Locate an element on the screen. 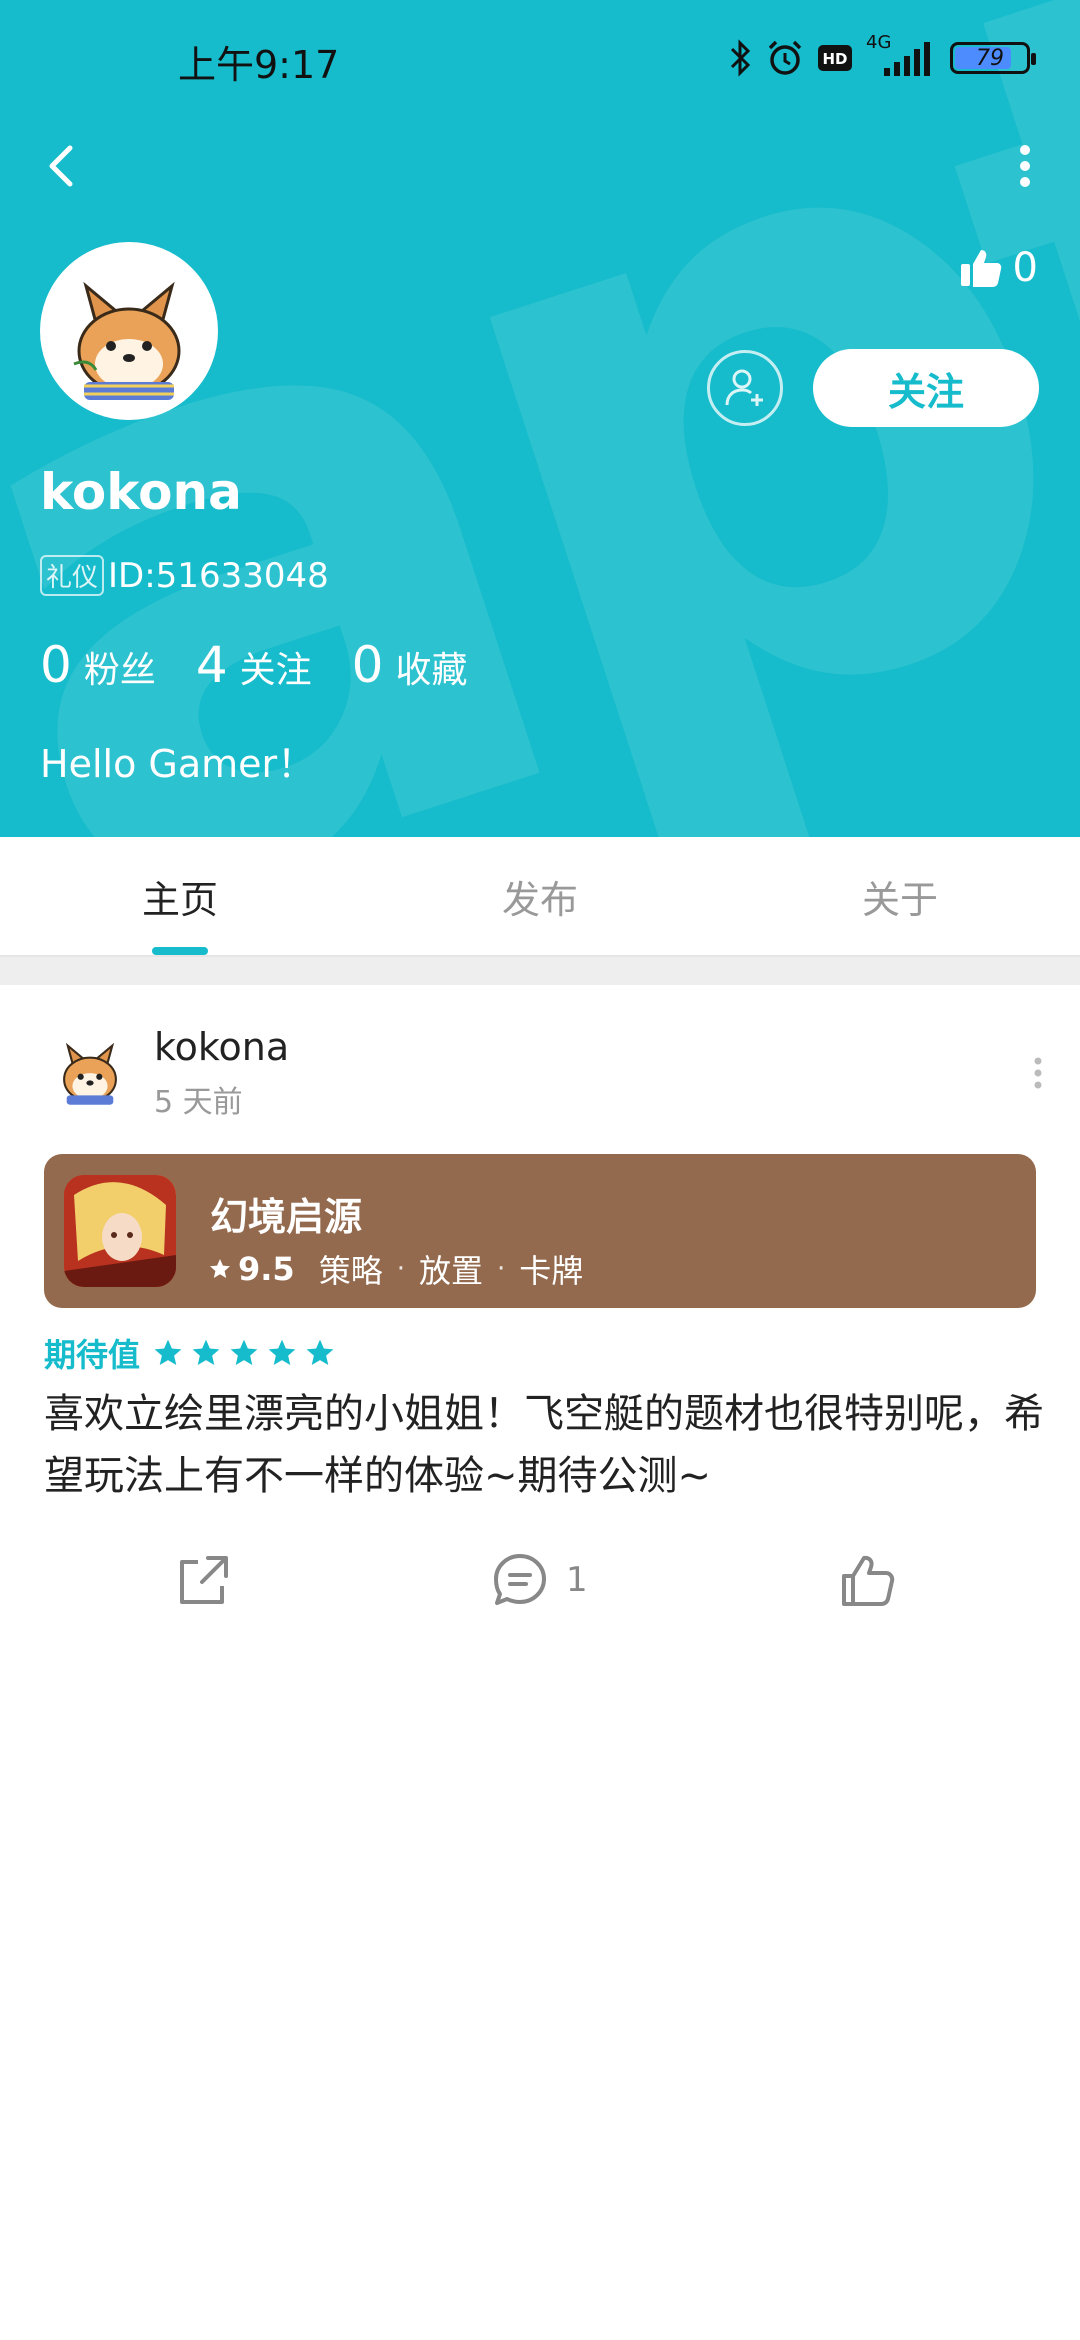 The width and height of the screenshot is (1080, 2340). post-time: 5 天前 is located at coordinates (198, 1102).